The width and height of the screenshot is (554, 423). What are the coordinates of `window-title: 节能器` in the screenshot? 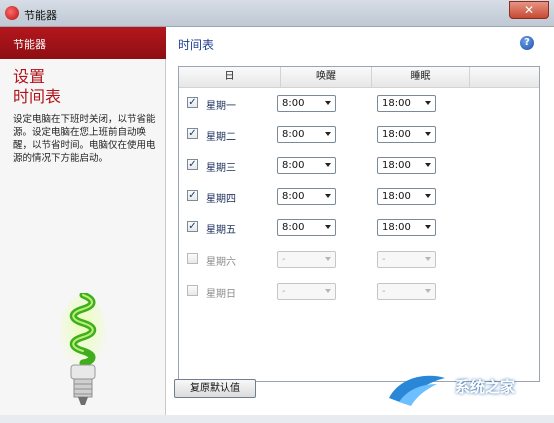 It's located at (40, 15).